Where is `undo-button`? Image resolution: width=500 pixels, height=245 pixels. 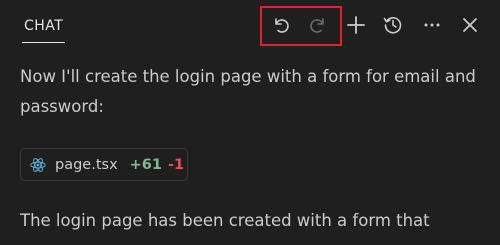
undo-button is located at coordinates (281, 25).